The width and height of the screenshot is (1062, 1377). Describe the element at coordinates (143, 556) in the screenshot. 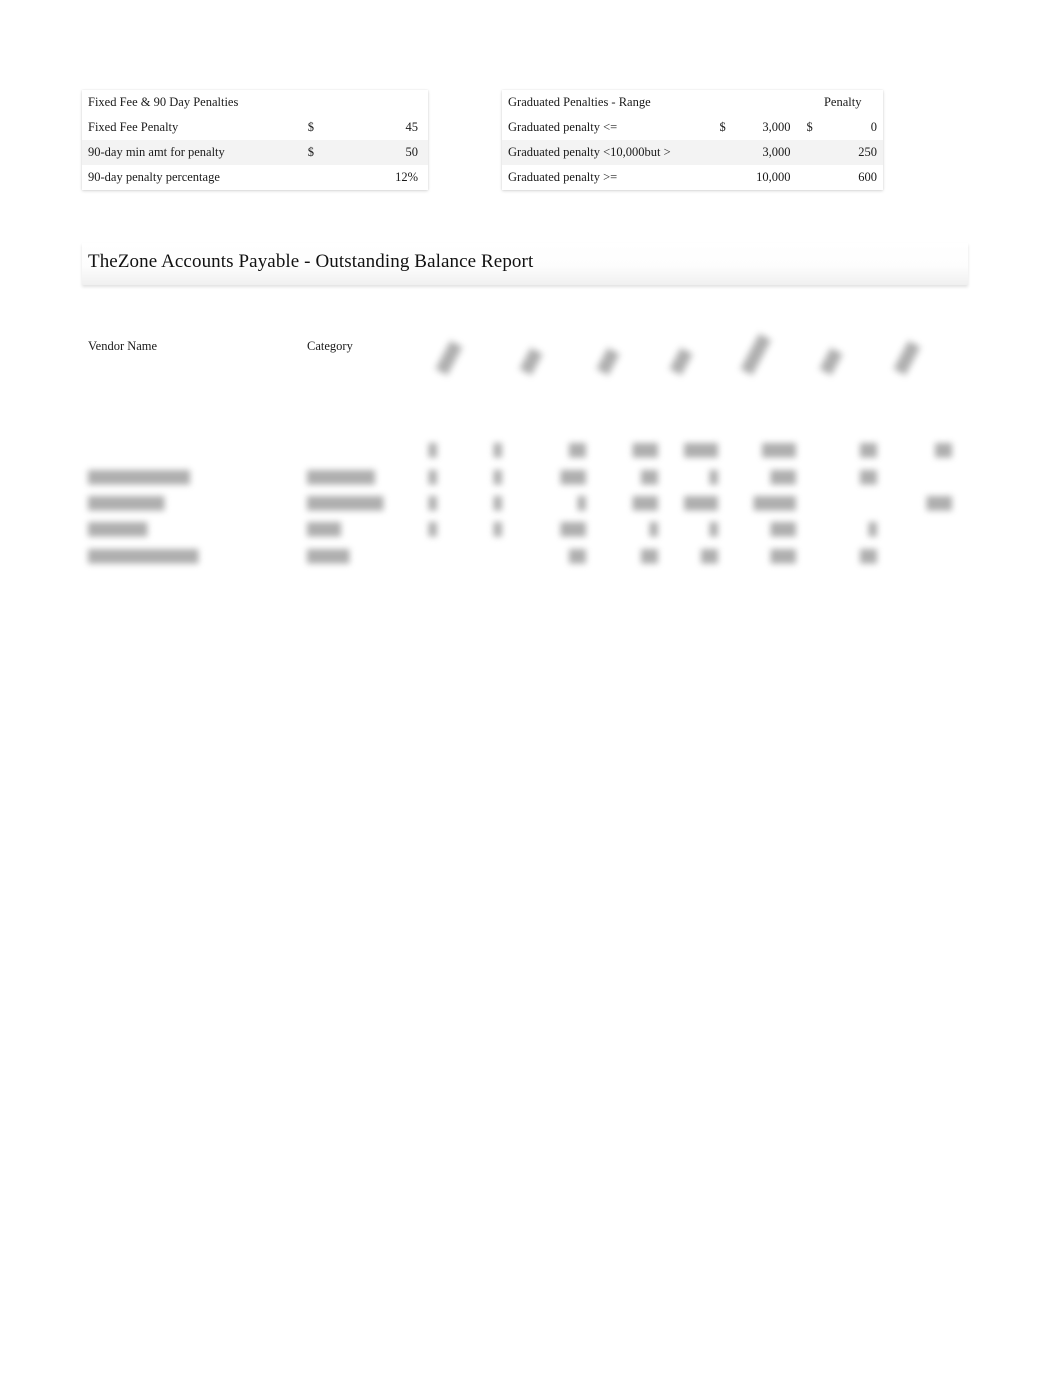

I see `table-row: █████████████` at that location.